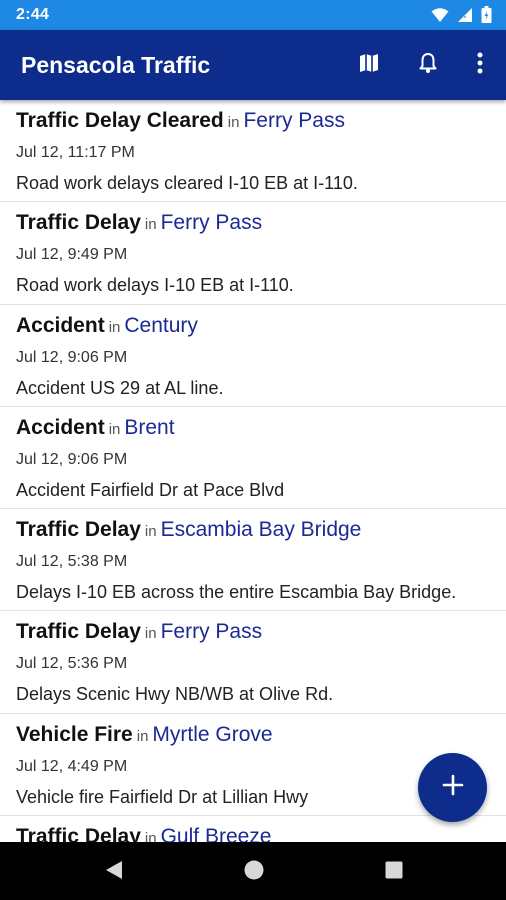  What do you see at coordinates (120, 387) in the screenshot?
I see `incident-description: Accident US 29 at AL line.` at bounding box center [120, 387].